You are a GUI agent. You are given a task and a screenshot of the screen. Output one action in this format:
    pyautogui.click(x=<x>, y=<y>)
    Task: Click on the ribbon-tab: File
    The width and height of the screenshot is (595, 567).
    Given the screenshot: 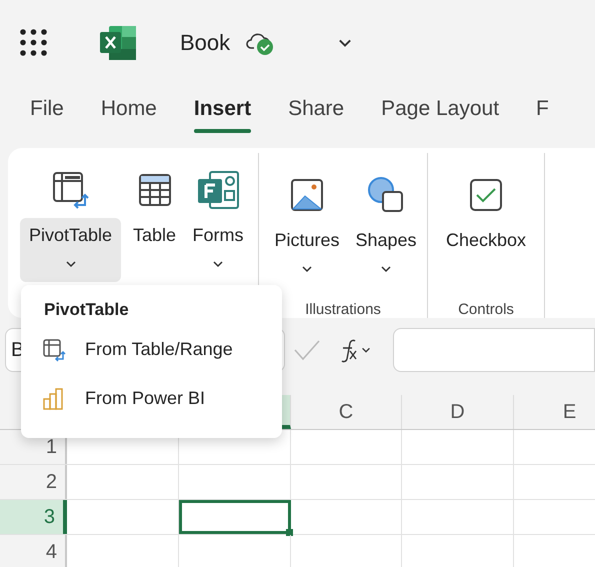 What is the action you would take?
    pyautogui.click(x=47, y=109)
    